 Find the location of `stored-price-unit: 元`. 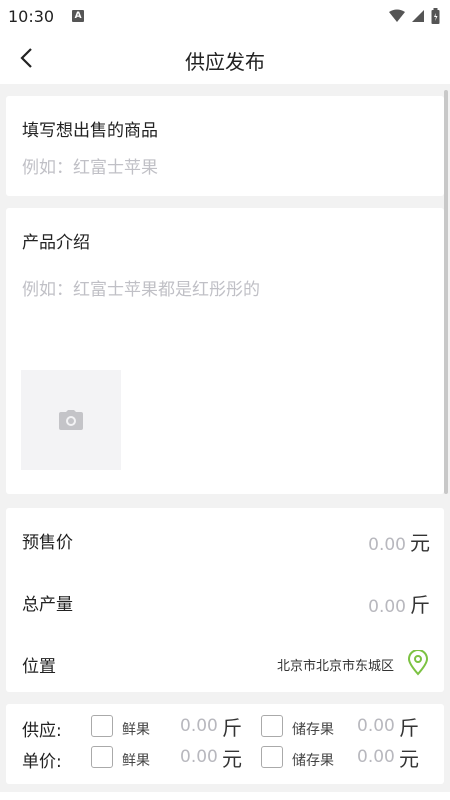

stored-price-unit: 元 is located at coordinates (409, 759).